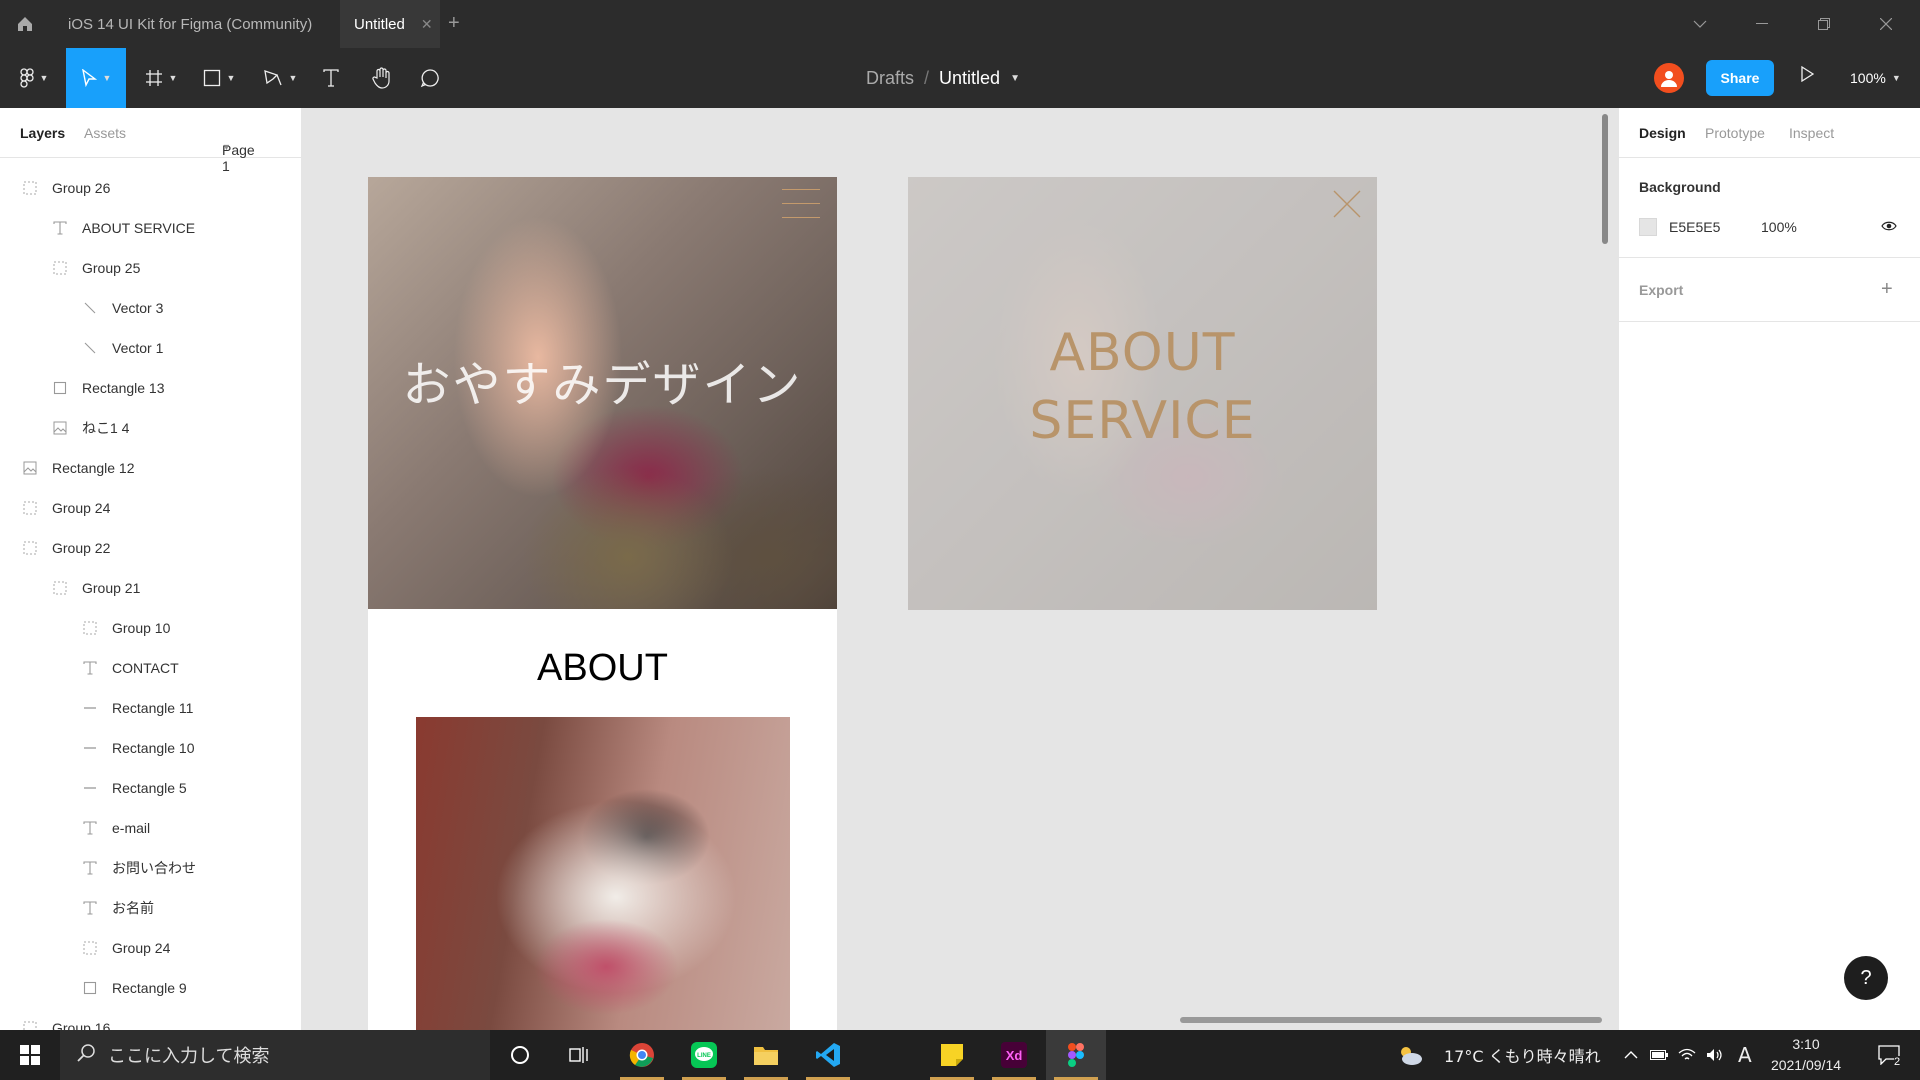  I want to click on taskbar-search: ここに入力して検索, so click(275, 1055).